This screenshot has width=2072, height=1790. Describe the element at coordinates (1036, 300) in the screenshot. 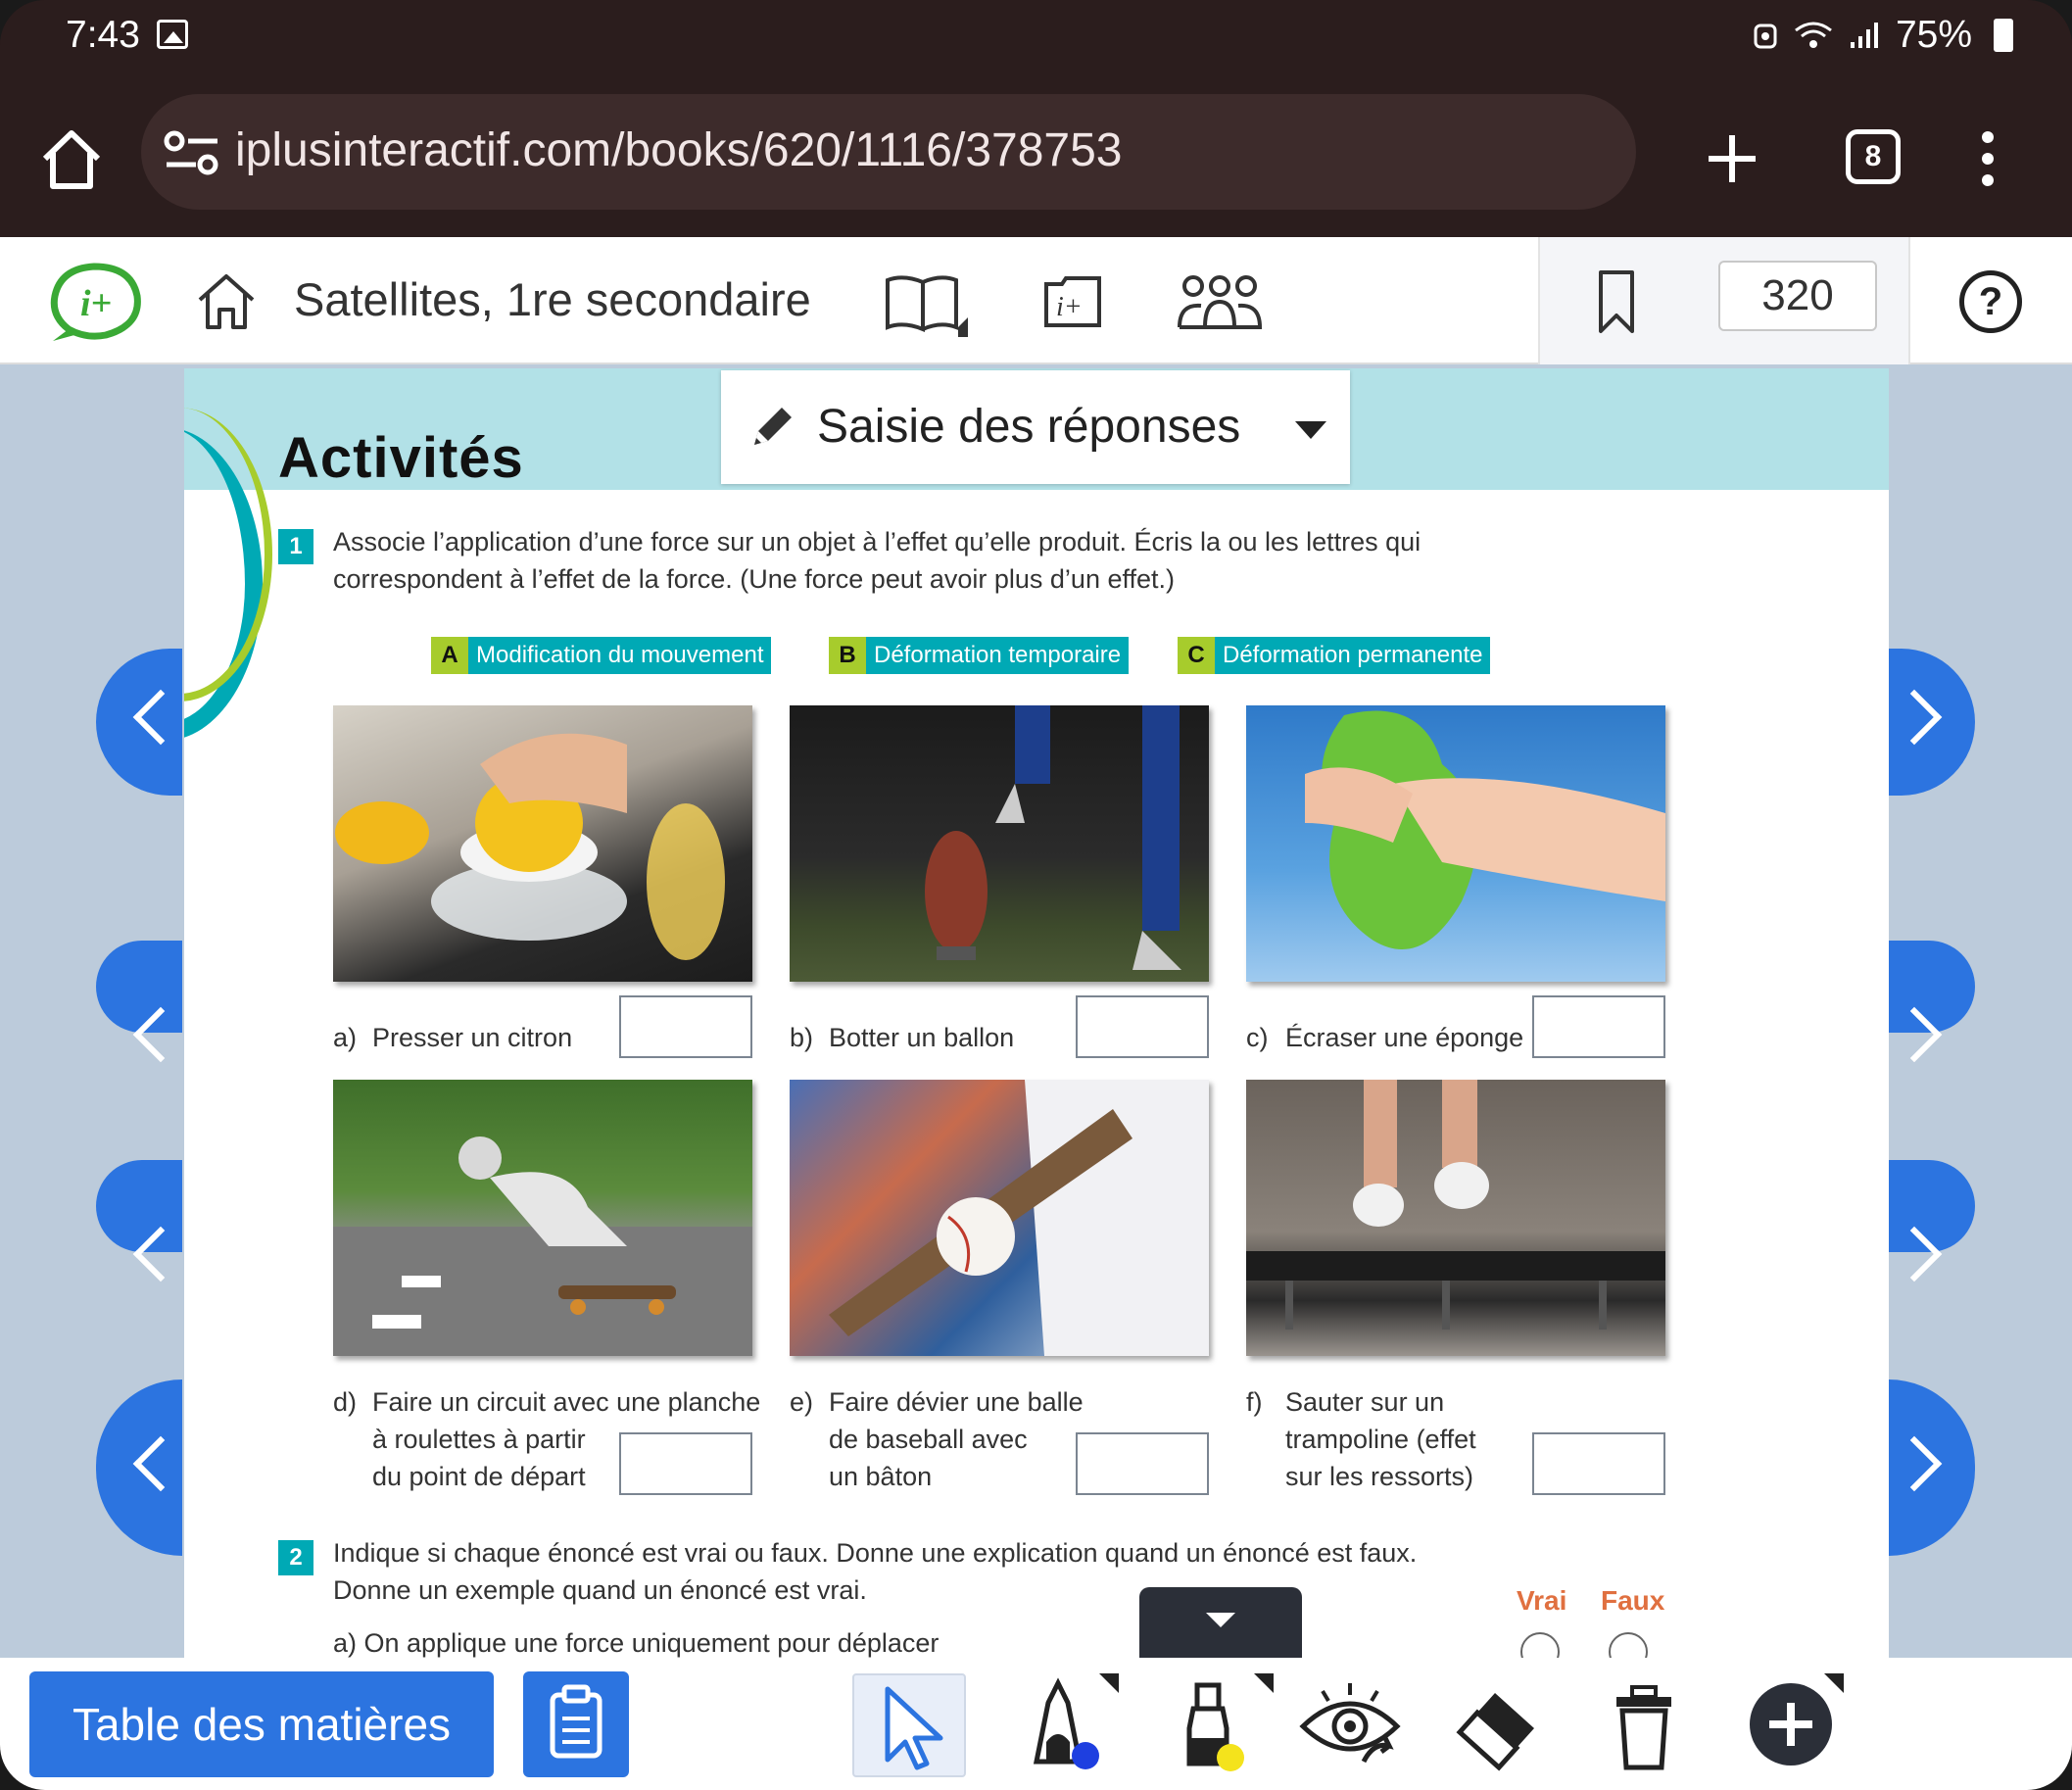

I see `app-toolbar: i+ Satellites, 1re secondaire i+ 320 ?` at that location.